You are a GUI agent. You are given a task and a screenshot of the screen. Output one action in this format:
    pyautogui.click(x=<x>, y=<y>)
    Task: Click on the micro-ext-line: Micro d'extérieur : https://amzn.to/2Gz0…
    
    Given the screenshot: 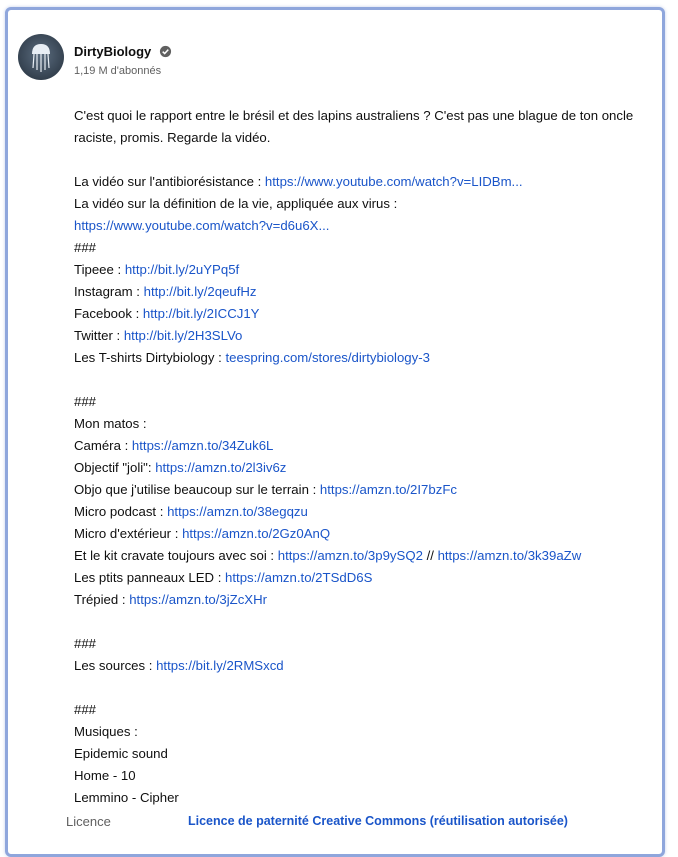 What is the action you would take?
    pyautogui.click(x=369, y=534)
    